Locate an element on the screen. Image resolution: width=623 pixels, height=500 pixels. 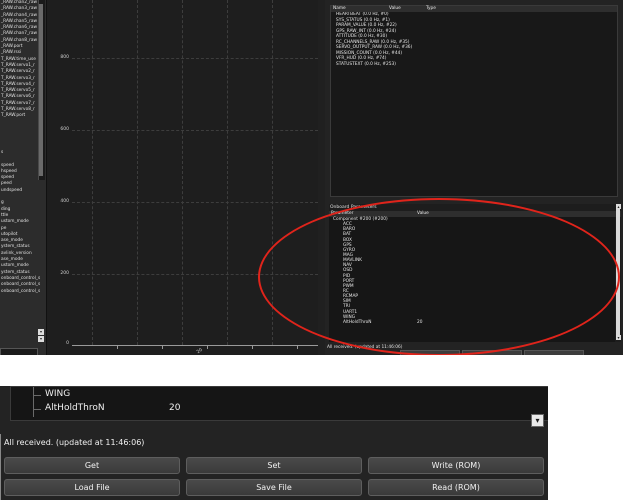
y-tick-label: 800 is located at coordinates (64, 57).